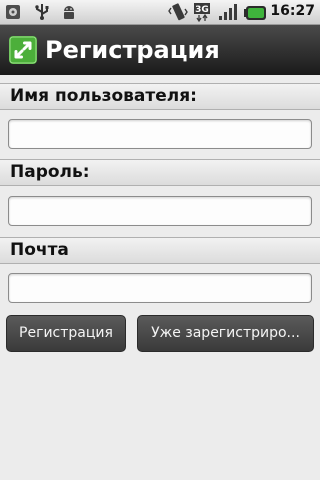 The width and height of the screenshot is (320, 480). What do you see at coordinates (160, 12) in the screenshot?
I see `status-bar: 3G 16:27` at bounding box center [160, 12].